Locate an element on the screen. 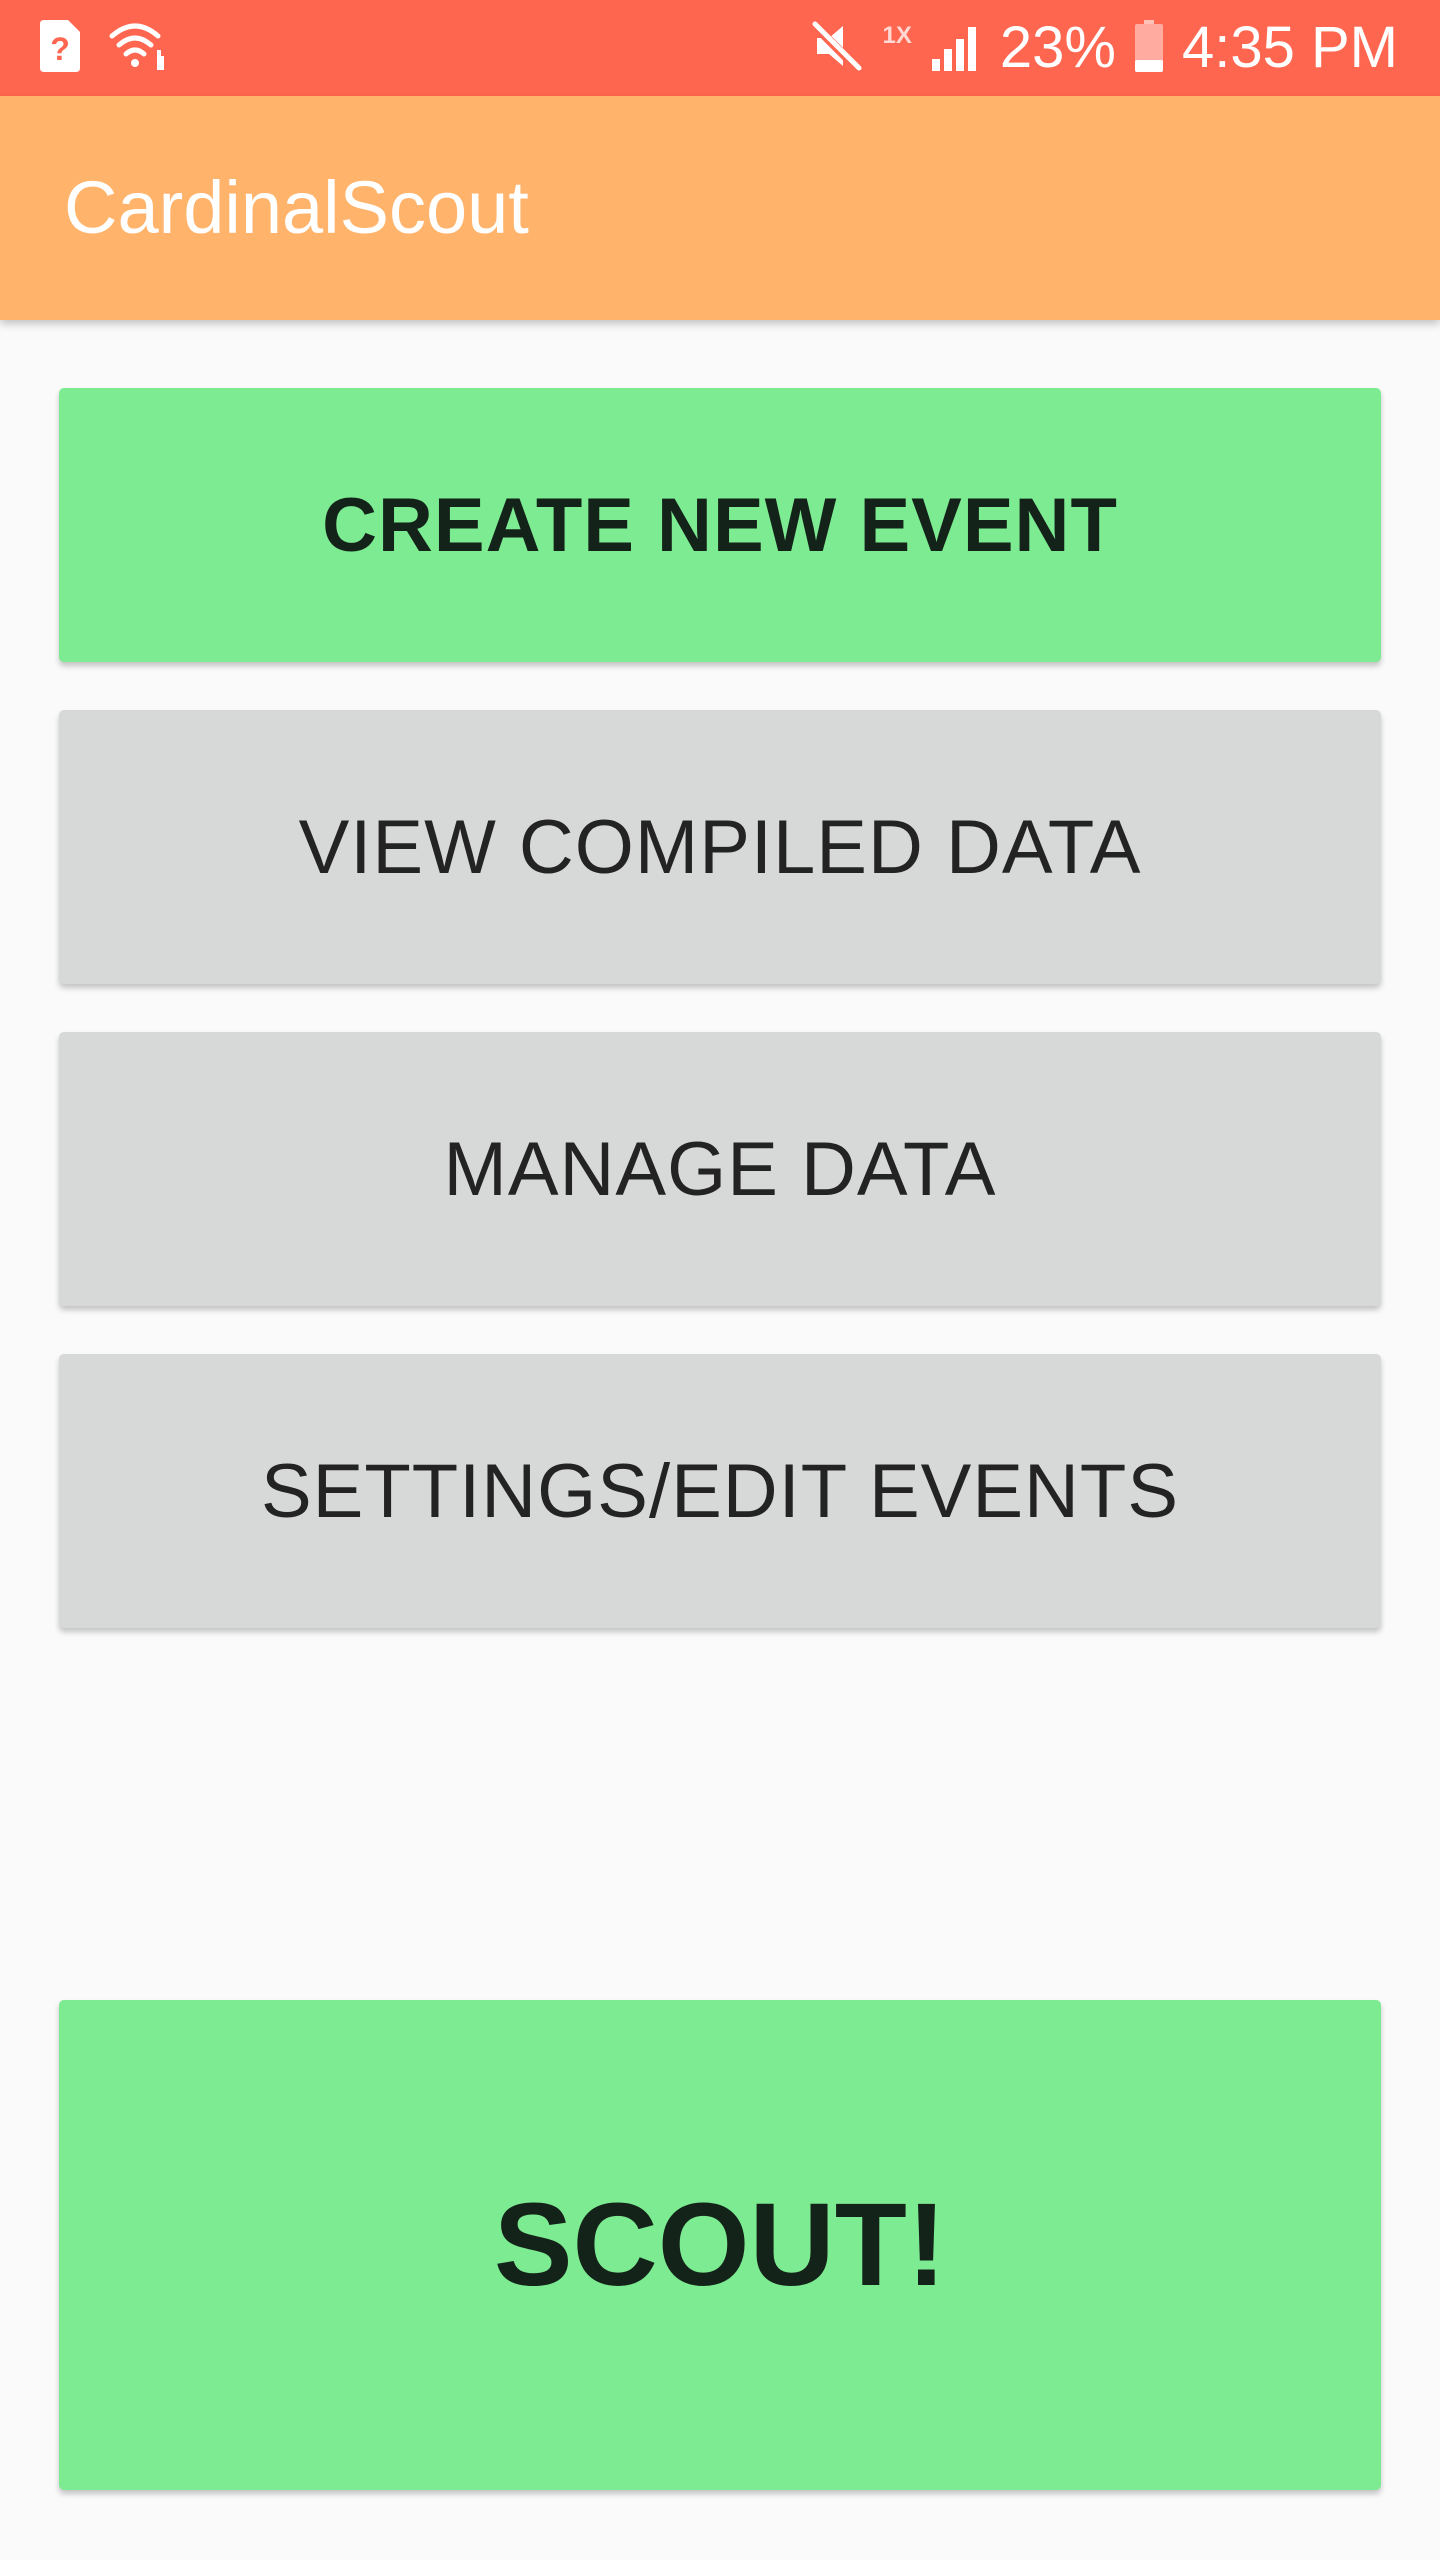 The width and height of the screenshot is (1440, 2560). status-left: ? is located at coordinates (103, 48).